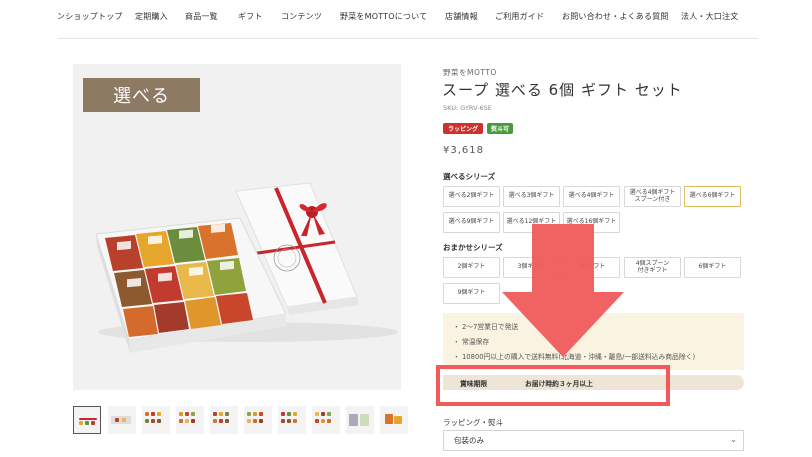 This screenshot has height=457, width=812. I want to click on nav-item-contents: コンテンツ, so click(301, 16).